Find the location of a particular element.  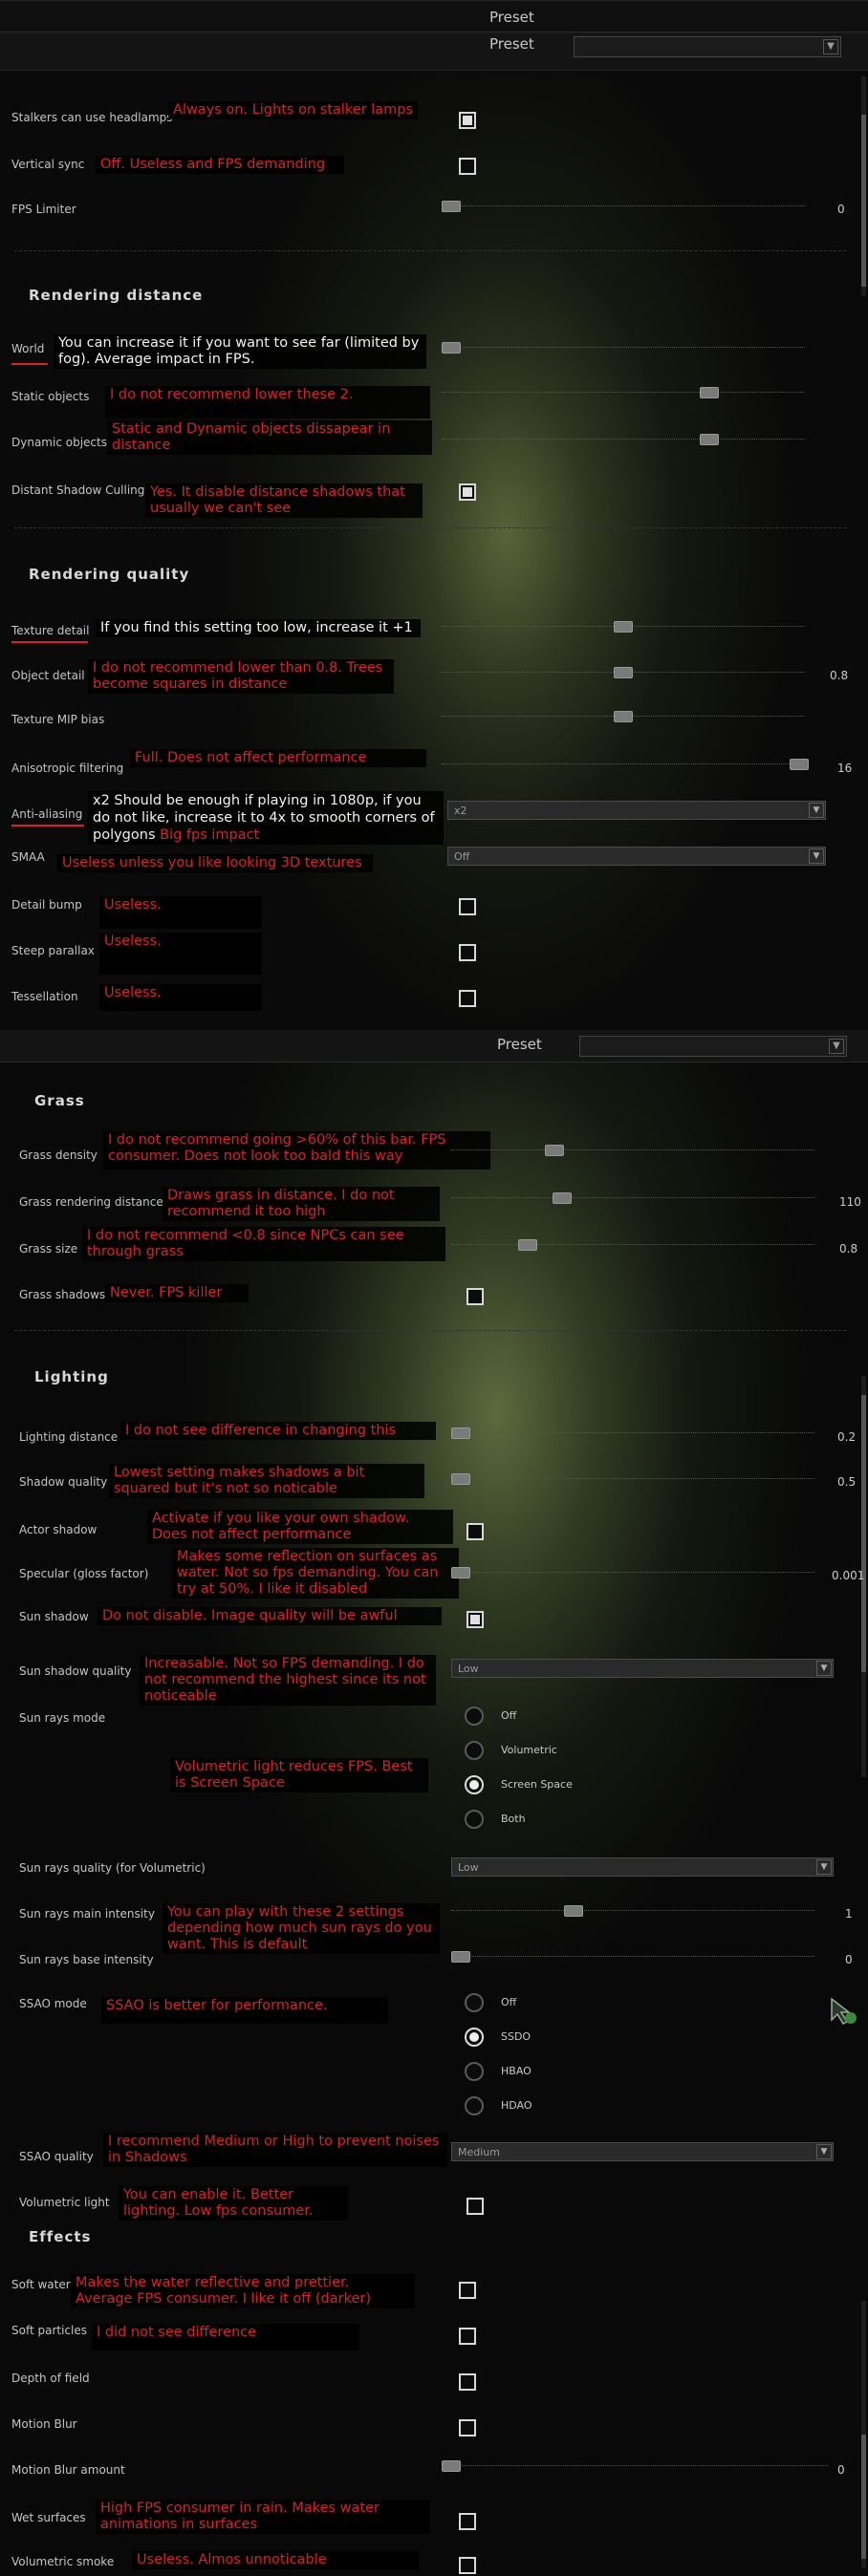

grass-distance-slider is located at coordinates (632, 1198).